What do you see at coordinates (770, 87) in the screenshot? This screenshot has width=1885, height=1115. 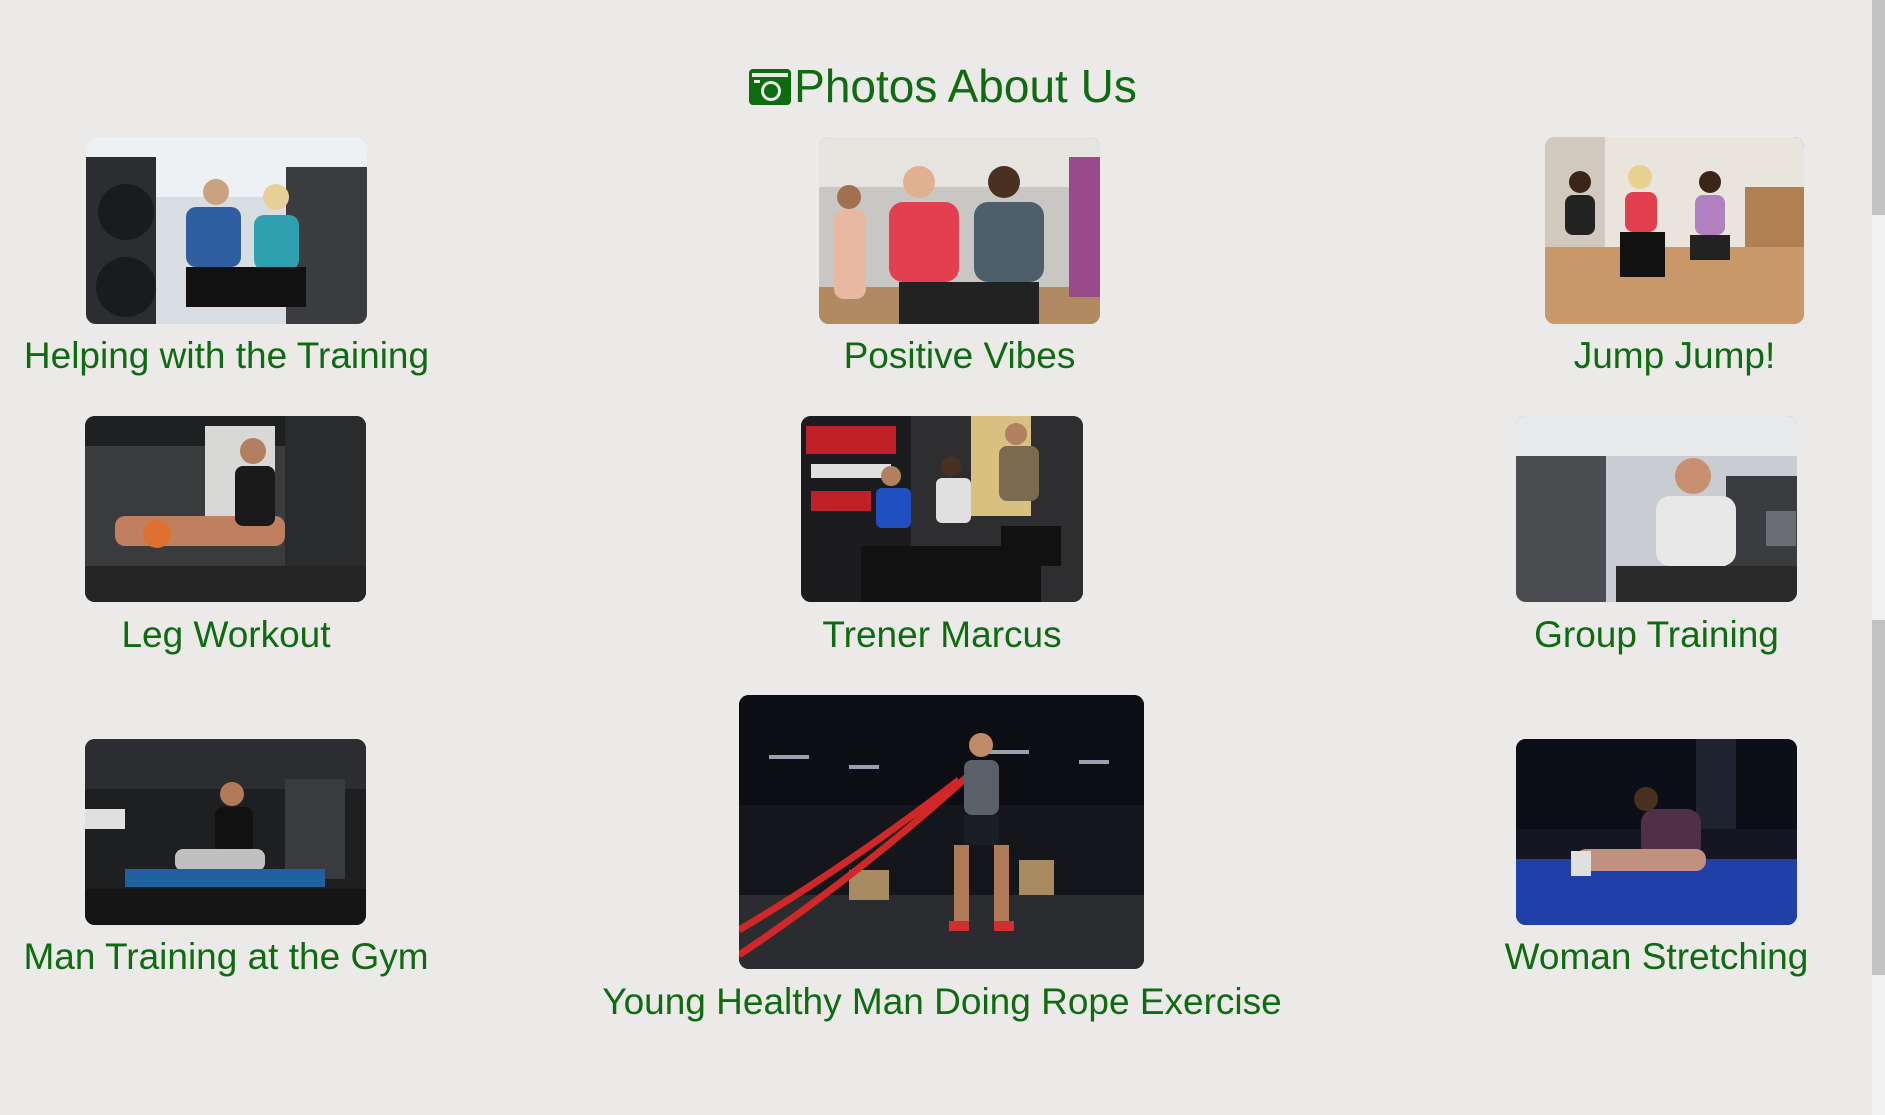 I see `camera-icon` at bounding box center [770, 87].